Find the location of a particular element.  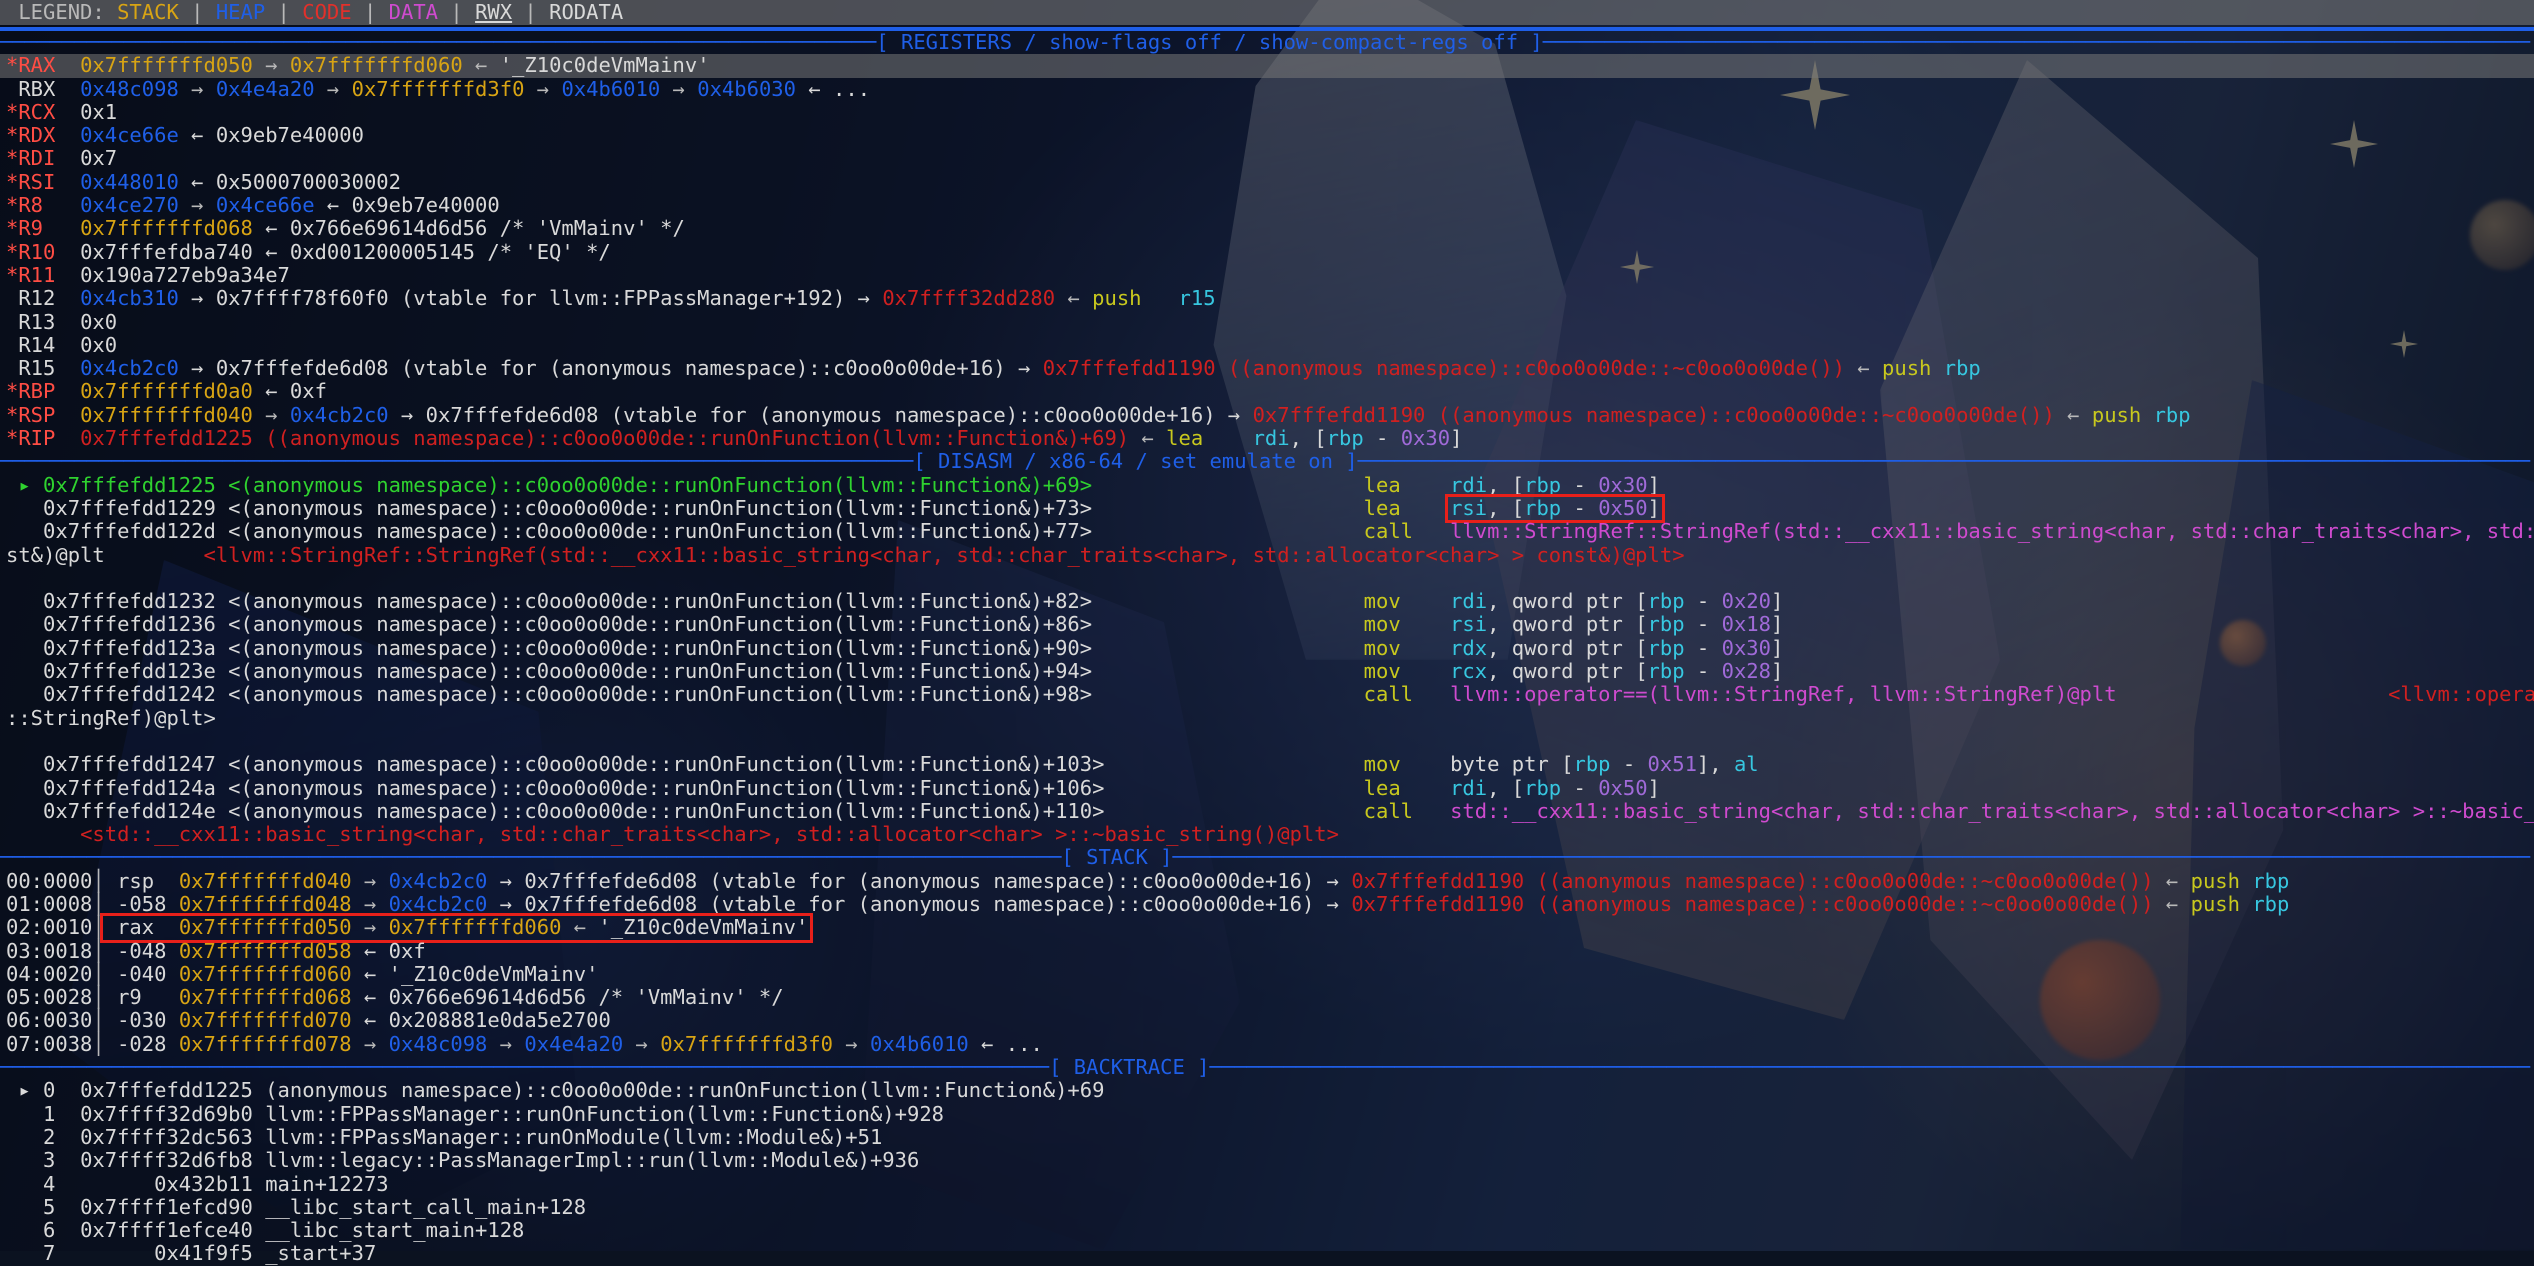

register-name: R15 is located at coordinates (49, 368).